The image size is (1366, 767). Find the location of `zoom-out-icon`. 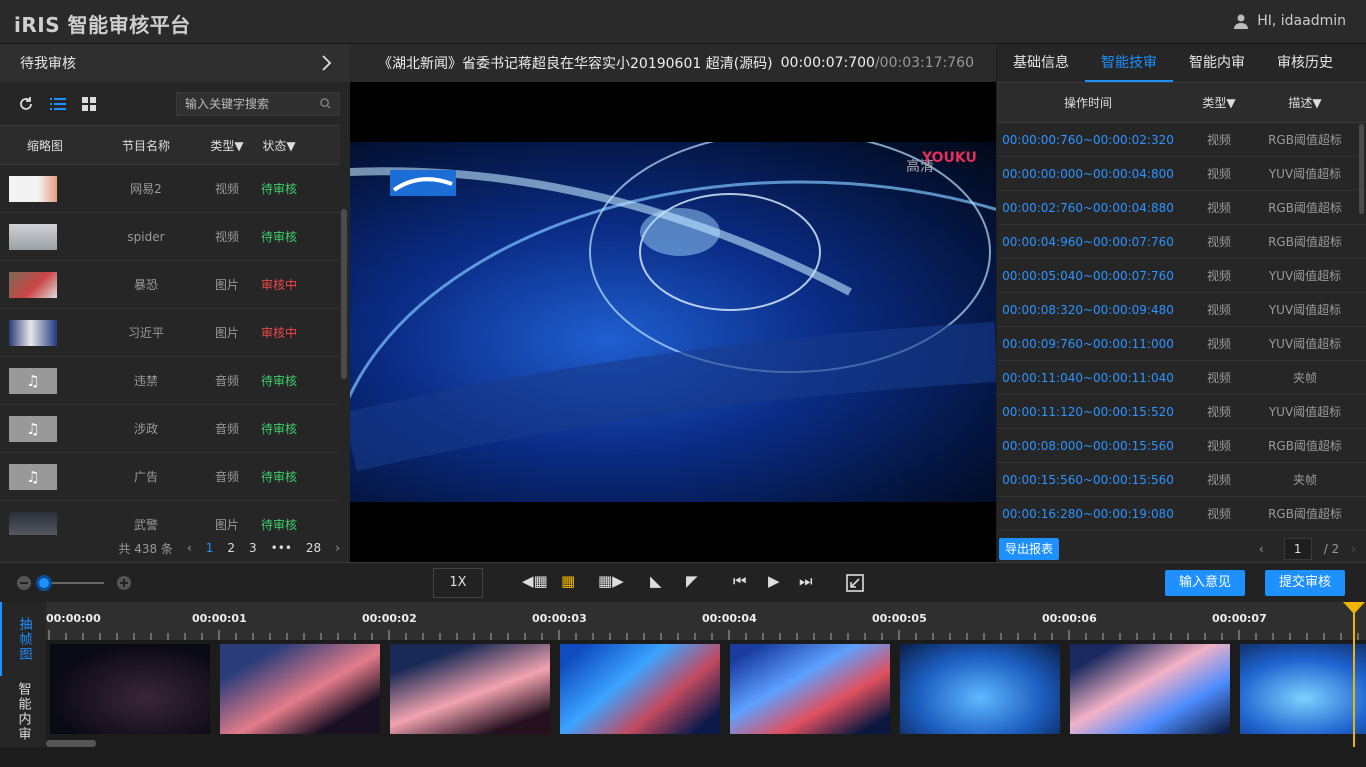

zoom-out-icon is located at coordinates (24, 583).